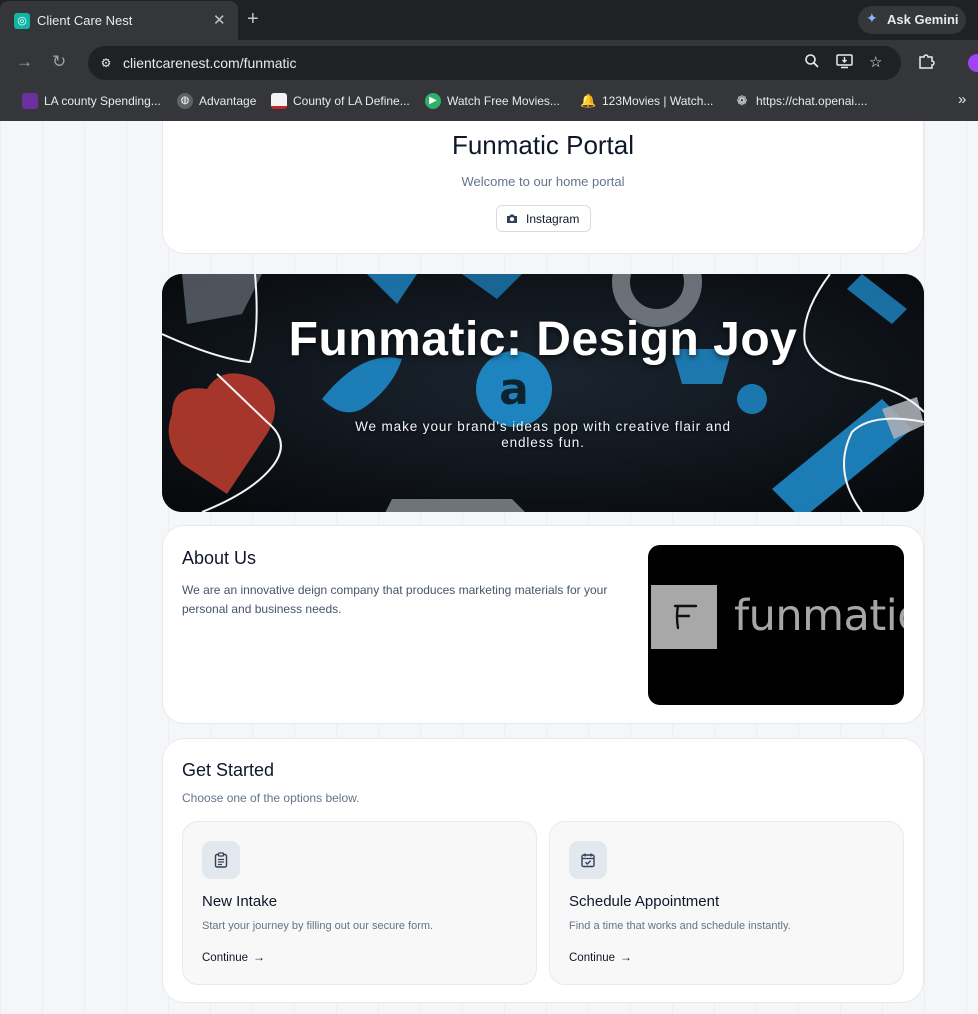 This screenshot has height=1014, width=978. I want to click on instagram-label: Instagram, so click(553, 219).